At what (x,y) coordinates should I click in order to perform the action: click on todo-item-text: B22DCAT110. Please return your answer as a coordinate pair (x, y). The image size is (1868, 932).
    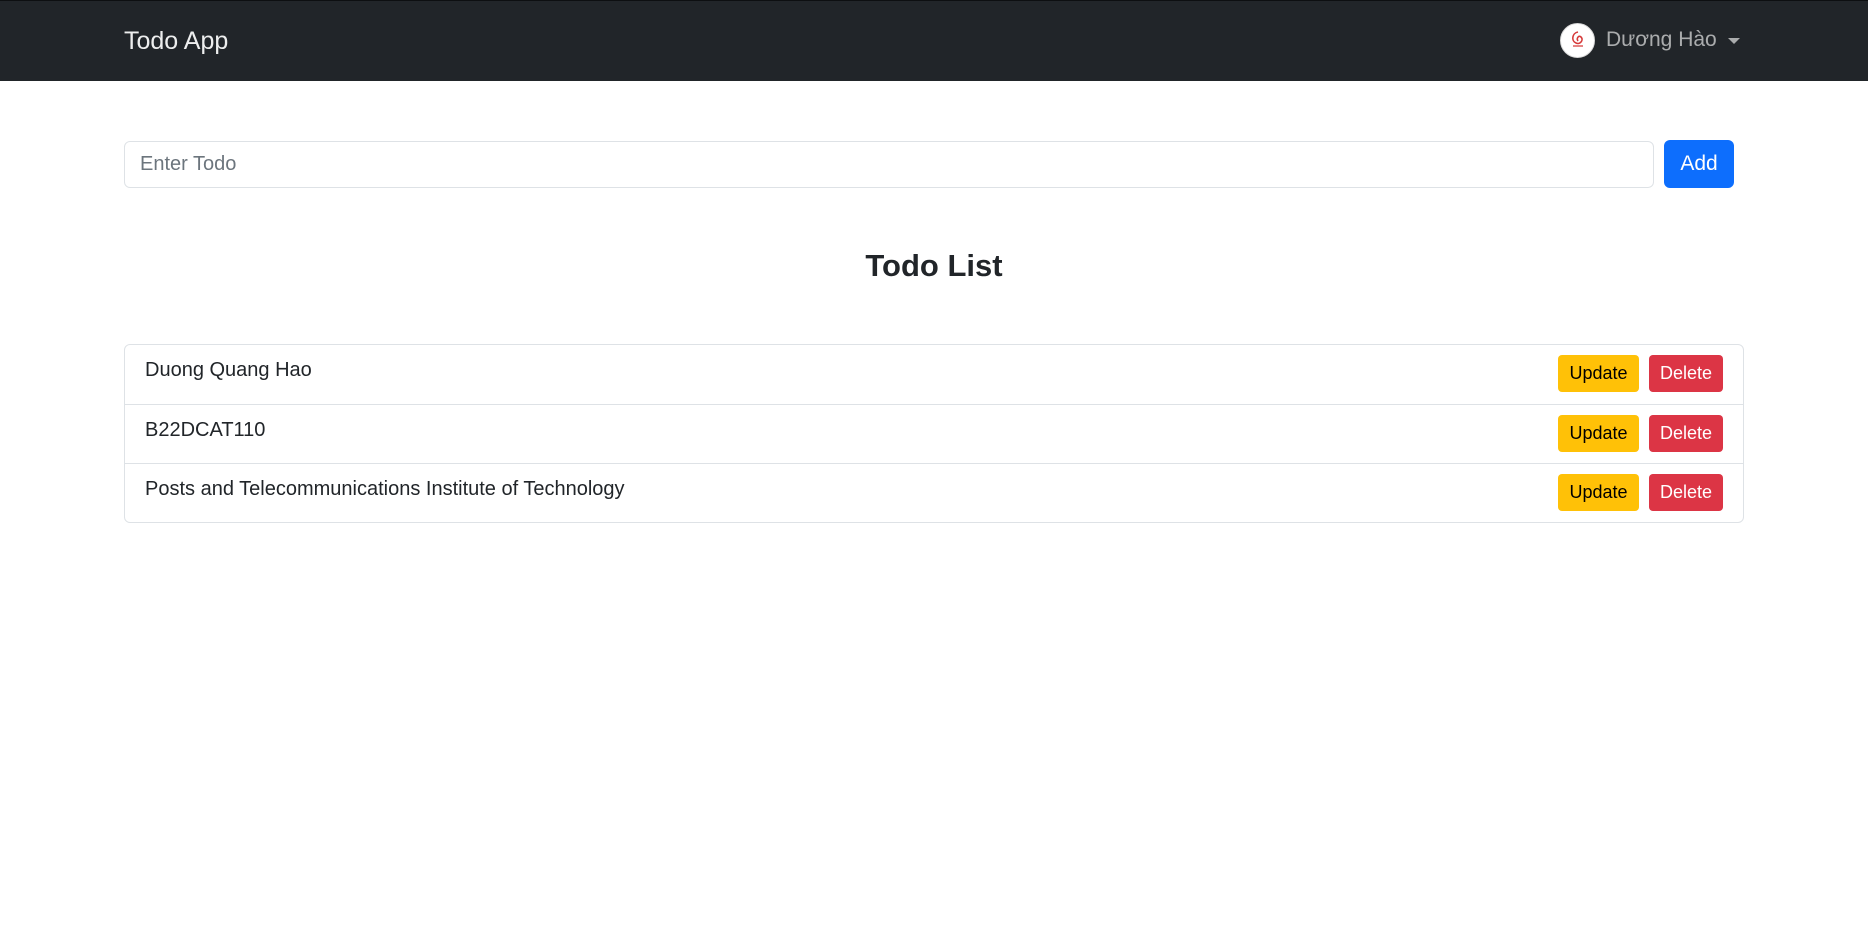
    Looking at the image, I should click on (205, 430).